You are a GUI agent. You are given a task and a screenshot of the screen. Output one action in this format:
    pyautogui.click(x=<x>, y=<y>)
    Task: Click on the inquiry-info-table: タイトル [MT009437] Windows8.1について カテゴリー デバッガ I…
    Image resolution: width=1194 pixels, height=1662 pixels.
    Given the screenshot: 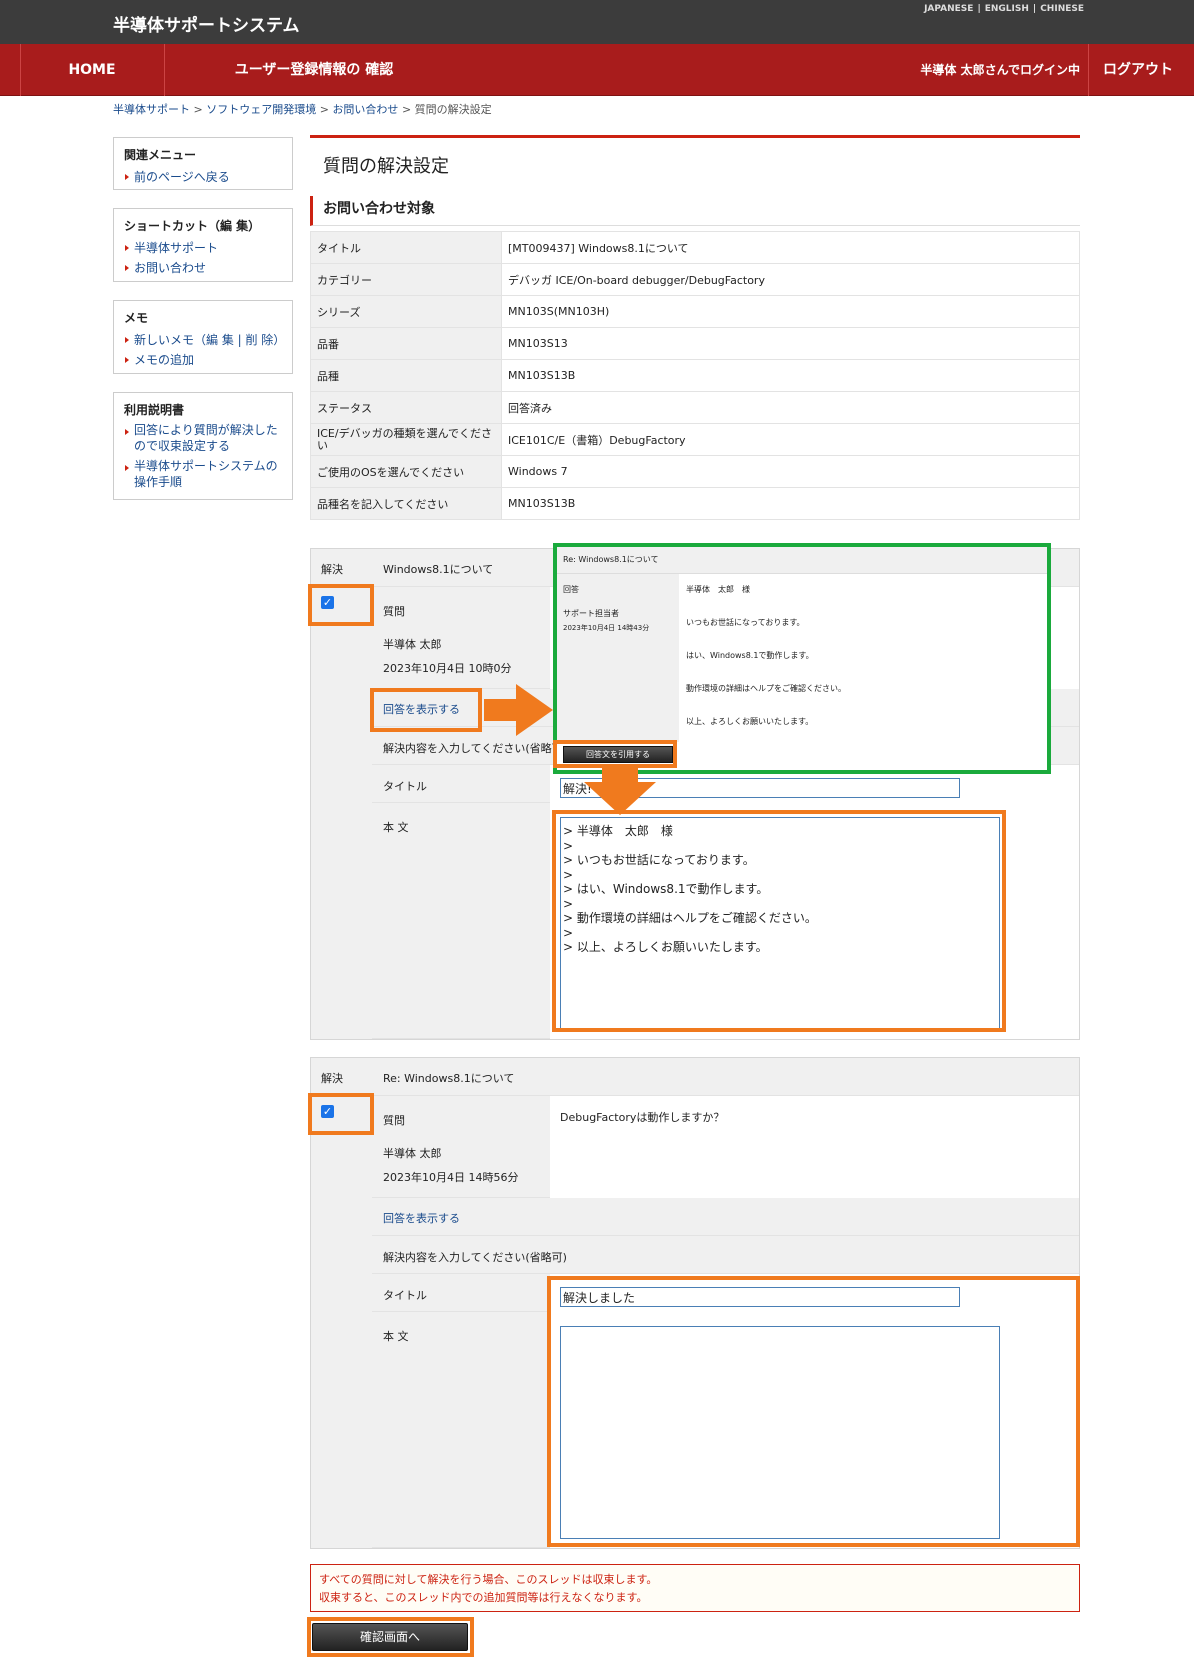 What is the action you would take?
    pyautogui.click(x=695, y=375)
    